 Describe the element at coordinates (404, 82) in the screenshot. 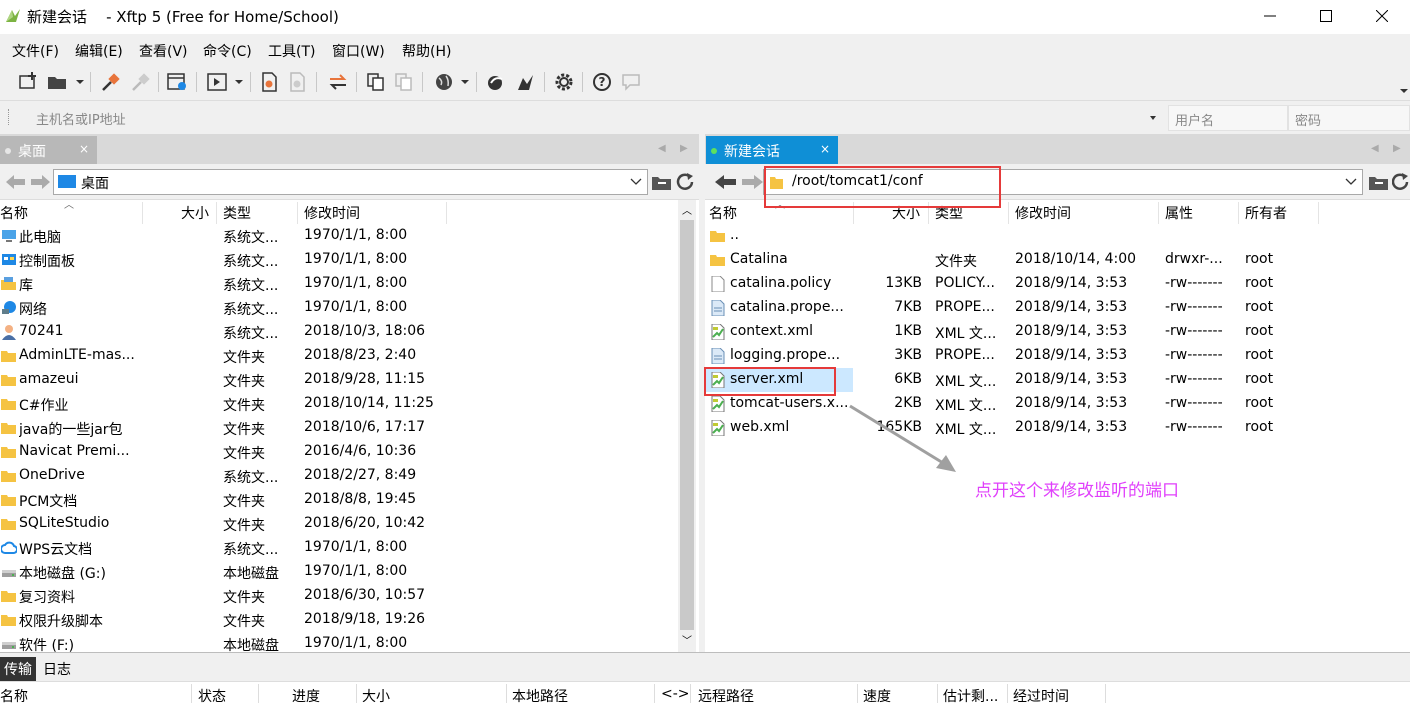

I see `paste-button` at that location.